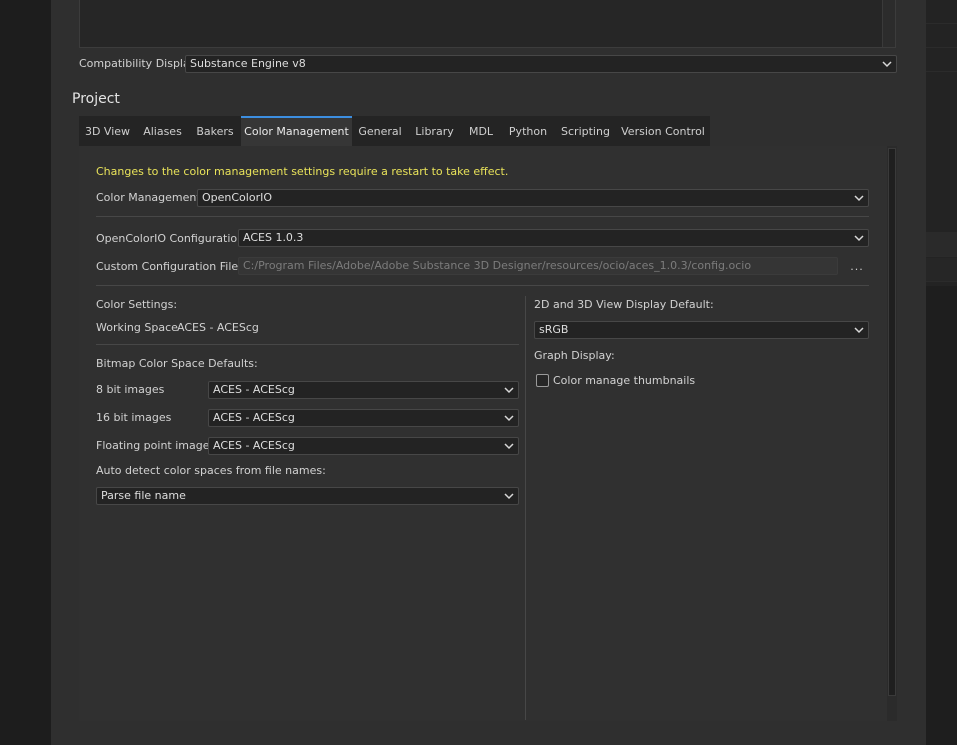 Image resolution: width=957 pixels, height=745 pixels. What do you see at coordinates (363, 418) in the screenshot?
I see `16bit-images-dropdown: ACES - ACEScg` at bounding box center [363, 418].